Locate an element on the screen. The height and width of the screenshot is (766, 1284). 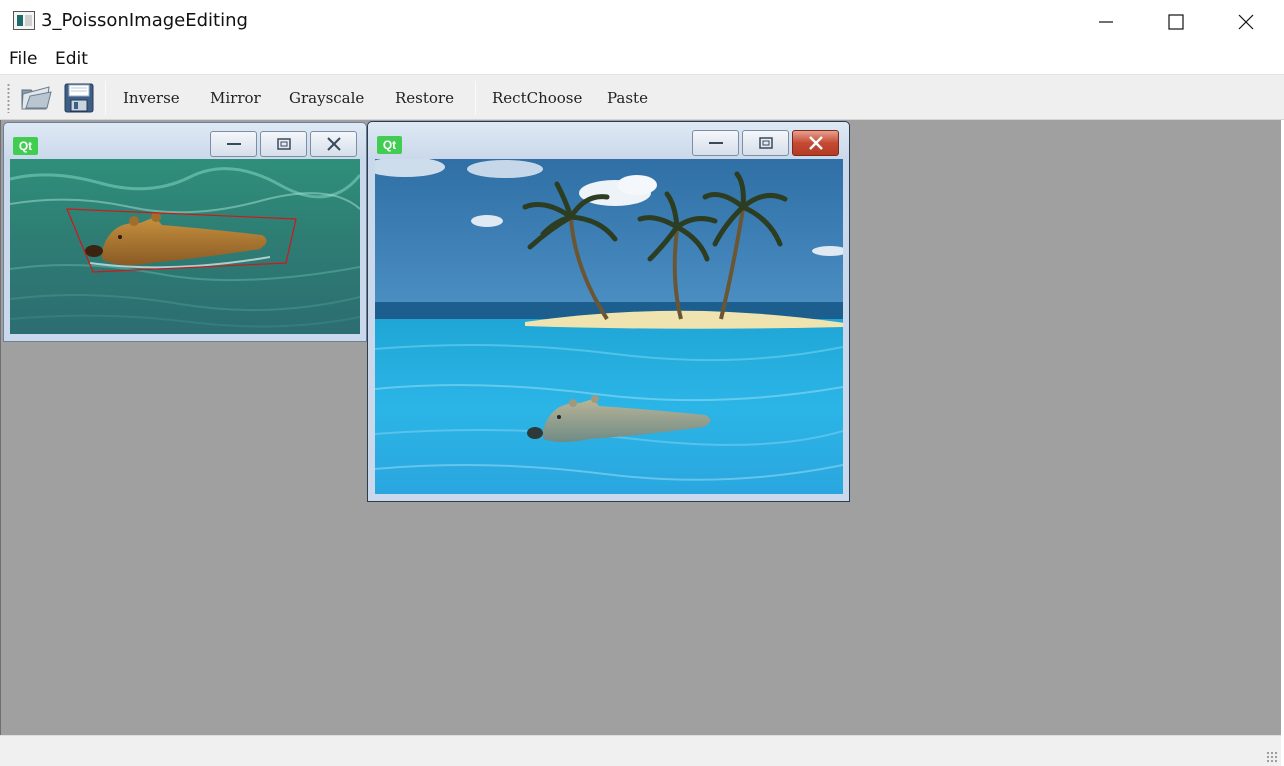
menu-edit: Edit is located at coordinates (71, 59).